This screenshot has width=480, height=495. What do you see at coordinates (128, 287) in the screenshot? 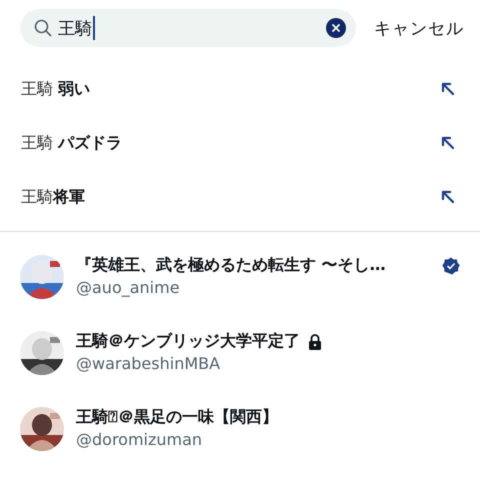
I see `user-handle: @auo_anime` at bounding box center [128, 287].